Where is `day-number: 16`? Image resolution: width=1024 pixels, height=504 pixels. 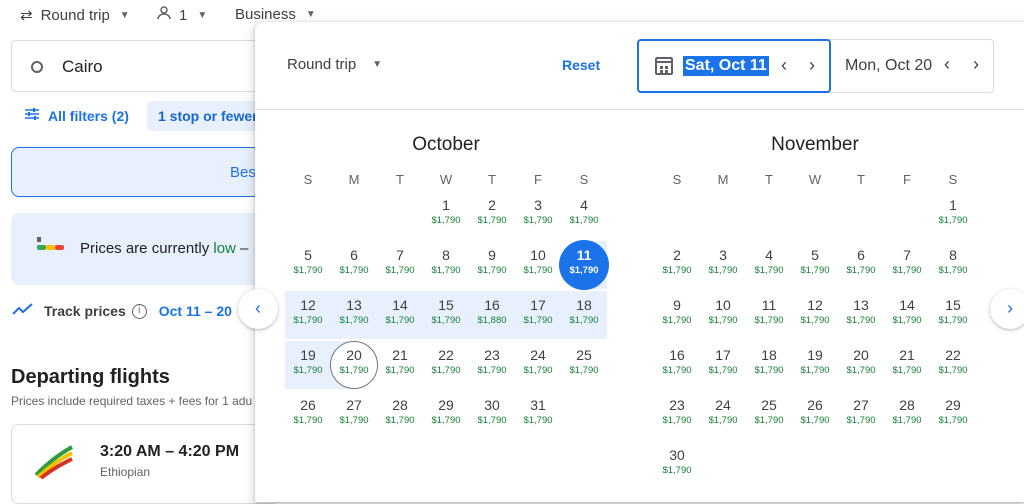 day-number: 16 is located at coordinates (677, 355).